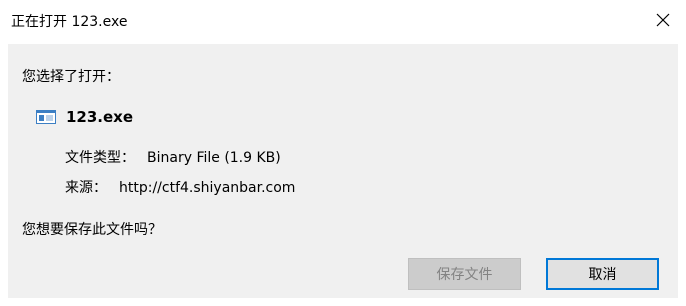 The image size is (686, 306). What do you see at coordinates (214, 158) in the screenshot?
I see `file-type-value: Binary File (1.9 KB)` at bounding box center [214, 158].